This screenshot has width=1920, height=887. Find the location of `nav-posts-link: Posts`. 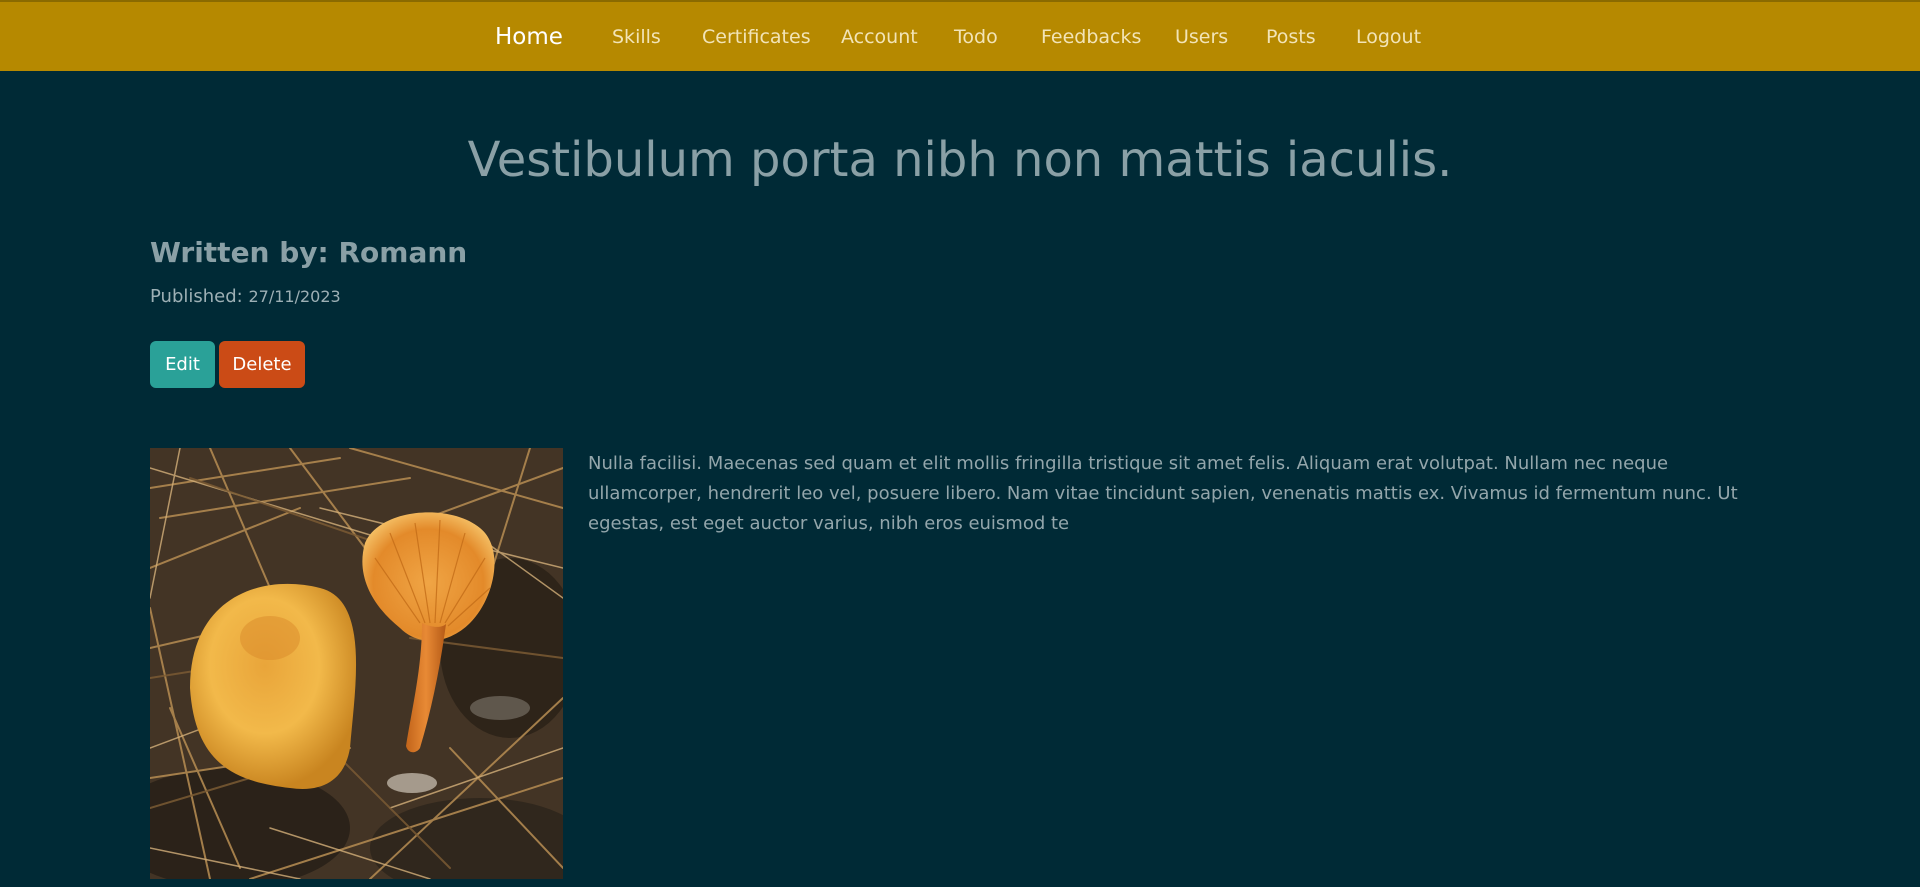

nav-posts-link: Posts is located at coordinates (1291, 37).